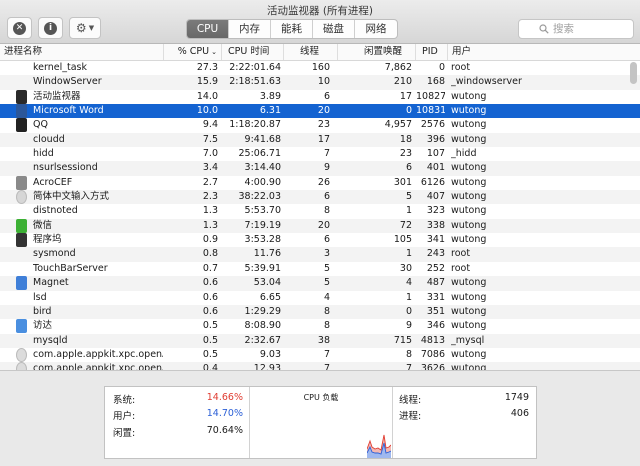 Image resolution: width=640 pixels, height=466 pixels. Describe the element at coordinates (50, 28) in the screenshot. I see `inspect-process-button: i` at that location.